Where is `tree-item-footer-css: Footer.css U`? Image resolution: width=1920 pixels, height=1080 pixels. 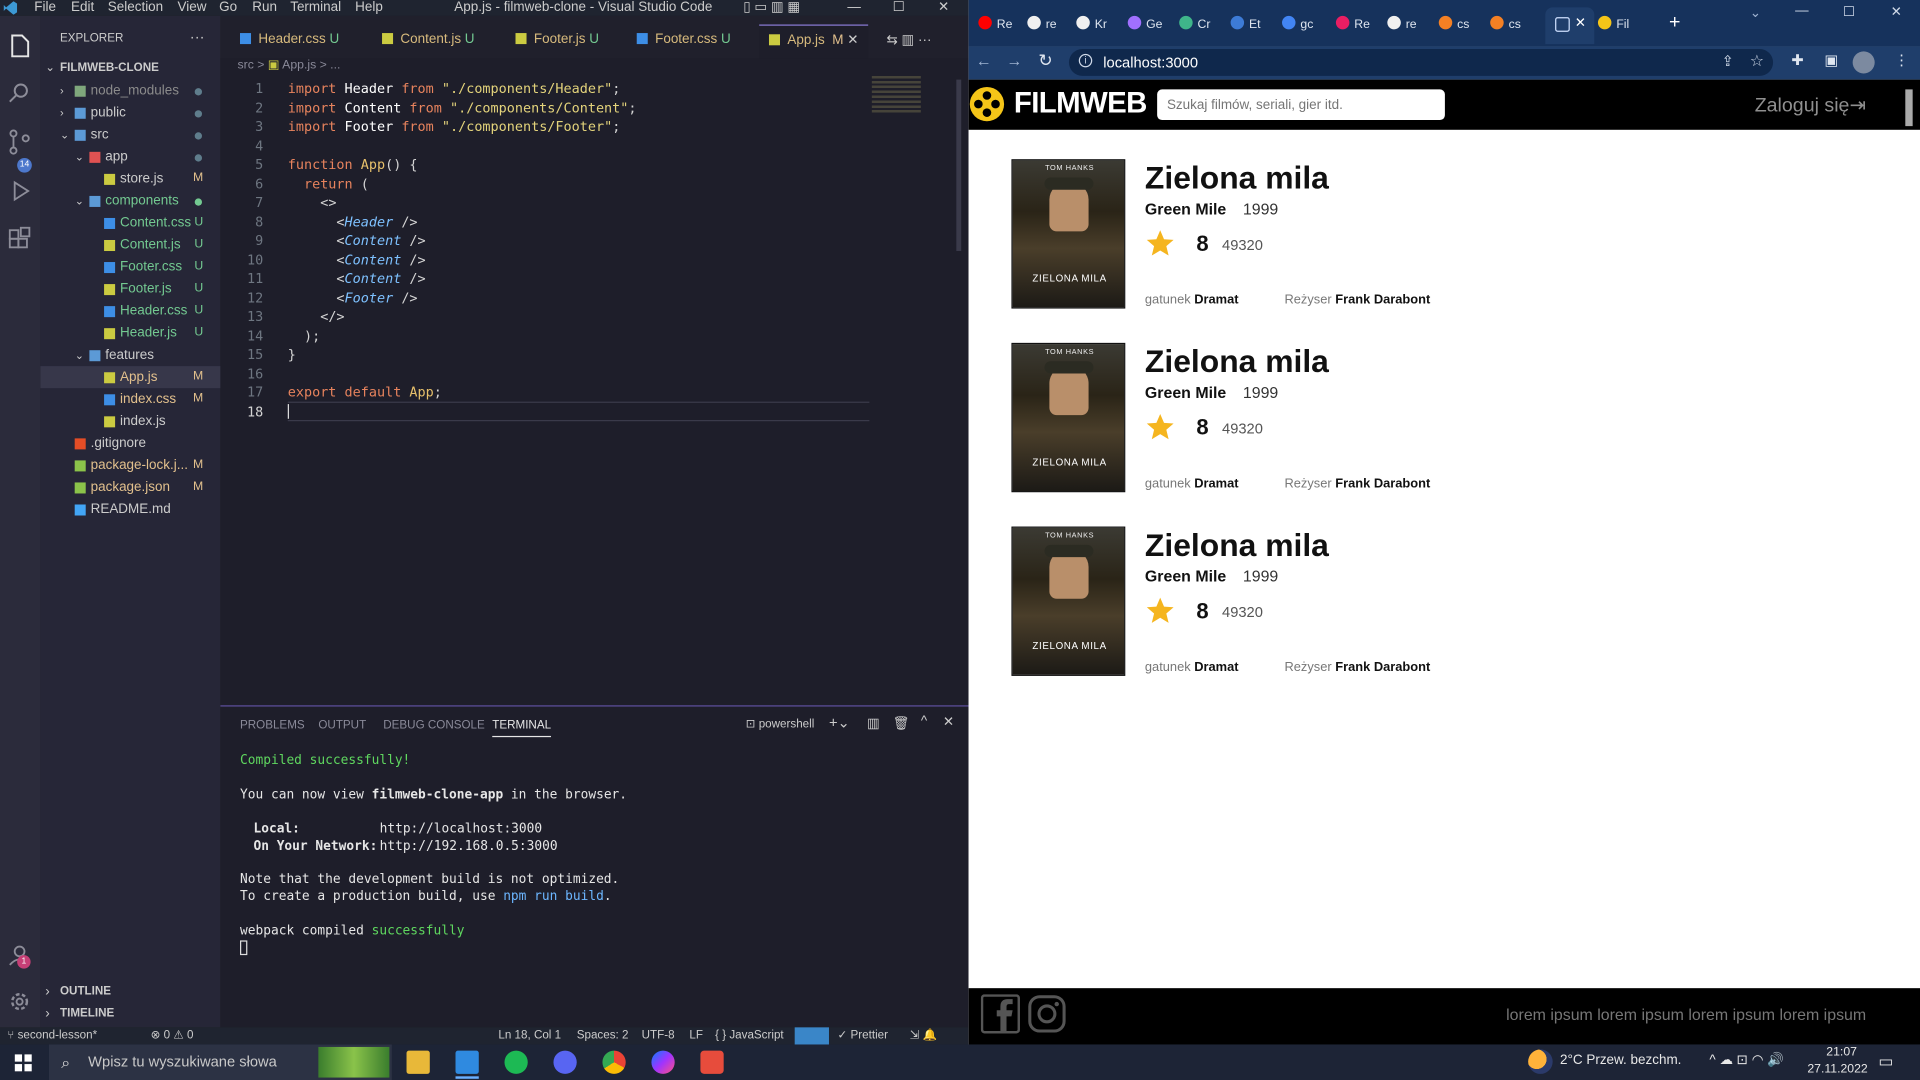
tree-item-footer-css: Footer.css U is located at coordinates (130, 267).